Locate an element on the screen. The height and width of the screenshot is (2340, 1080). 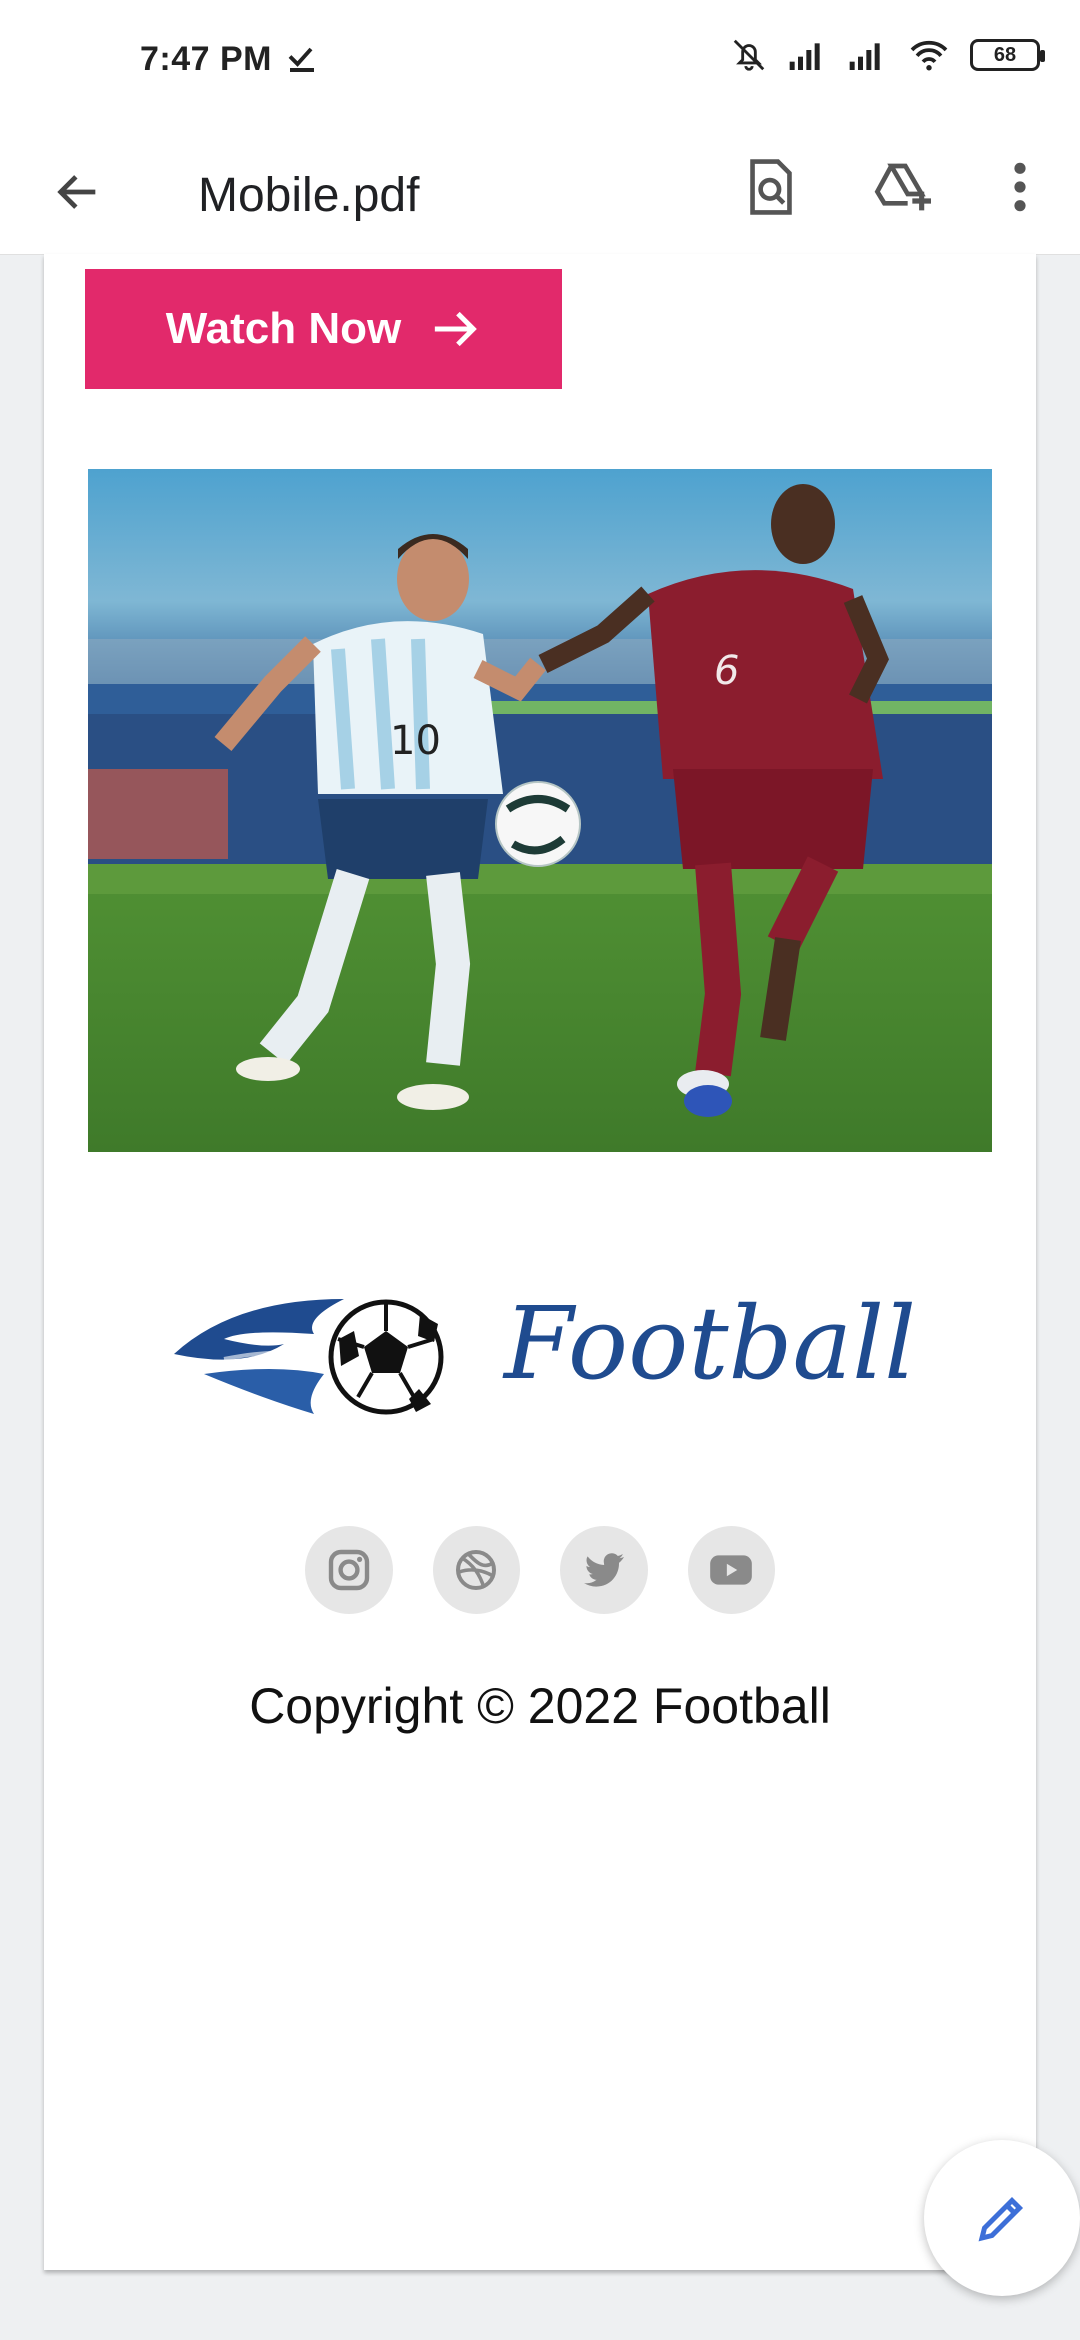
wifi-icon is located at coordinates (929, 55).